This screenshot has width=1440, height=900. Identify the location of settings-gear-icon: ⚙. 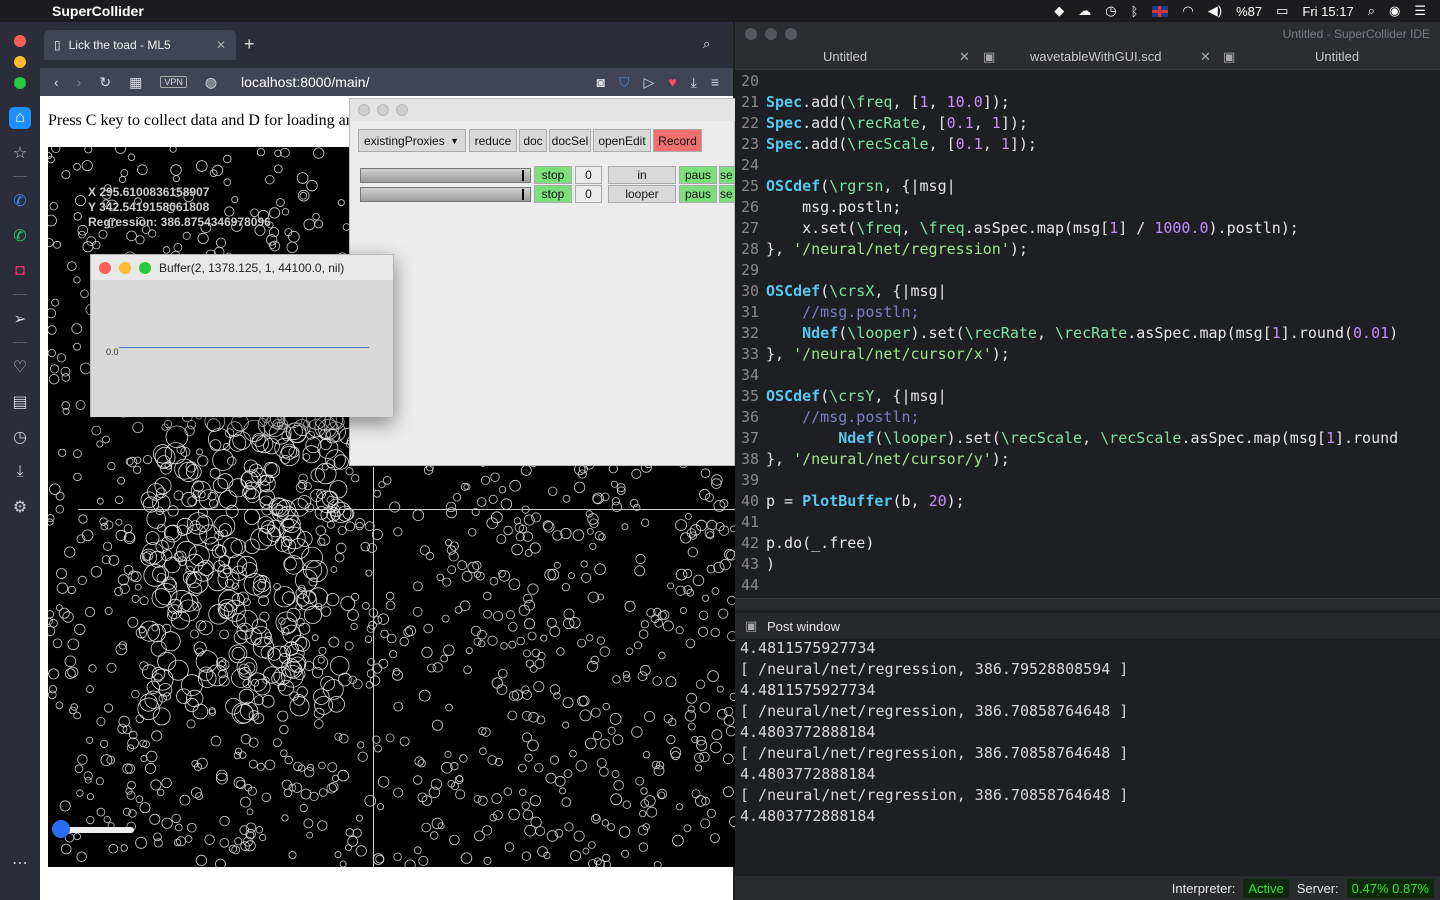
(20, 507).